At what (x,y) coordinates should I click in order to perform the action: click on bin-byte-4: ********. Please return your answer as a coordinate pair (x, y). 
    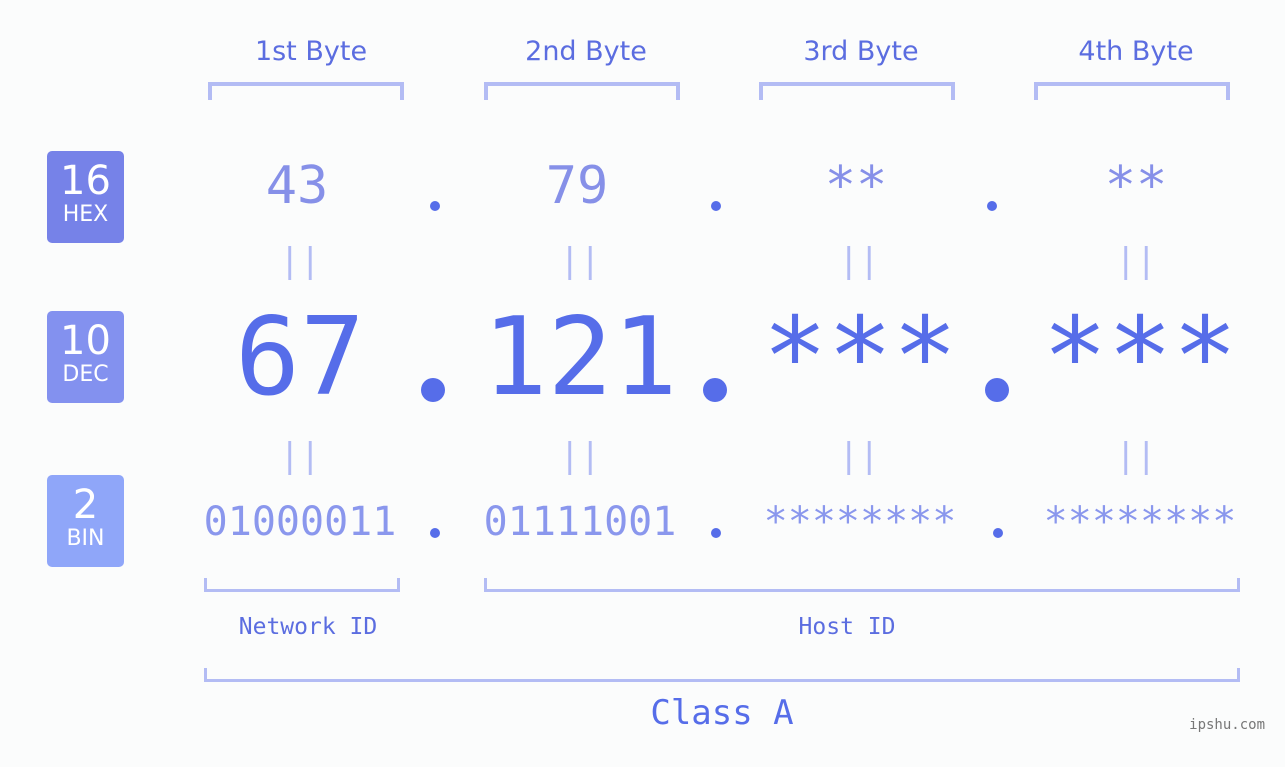
    Looking at the image, I should click on (1140, 522).